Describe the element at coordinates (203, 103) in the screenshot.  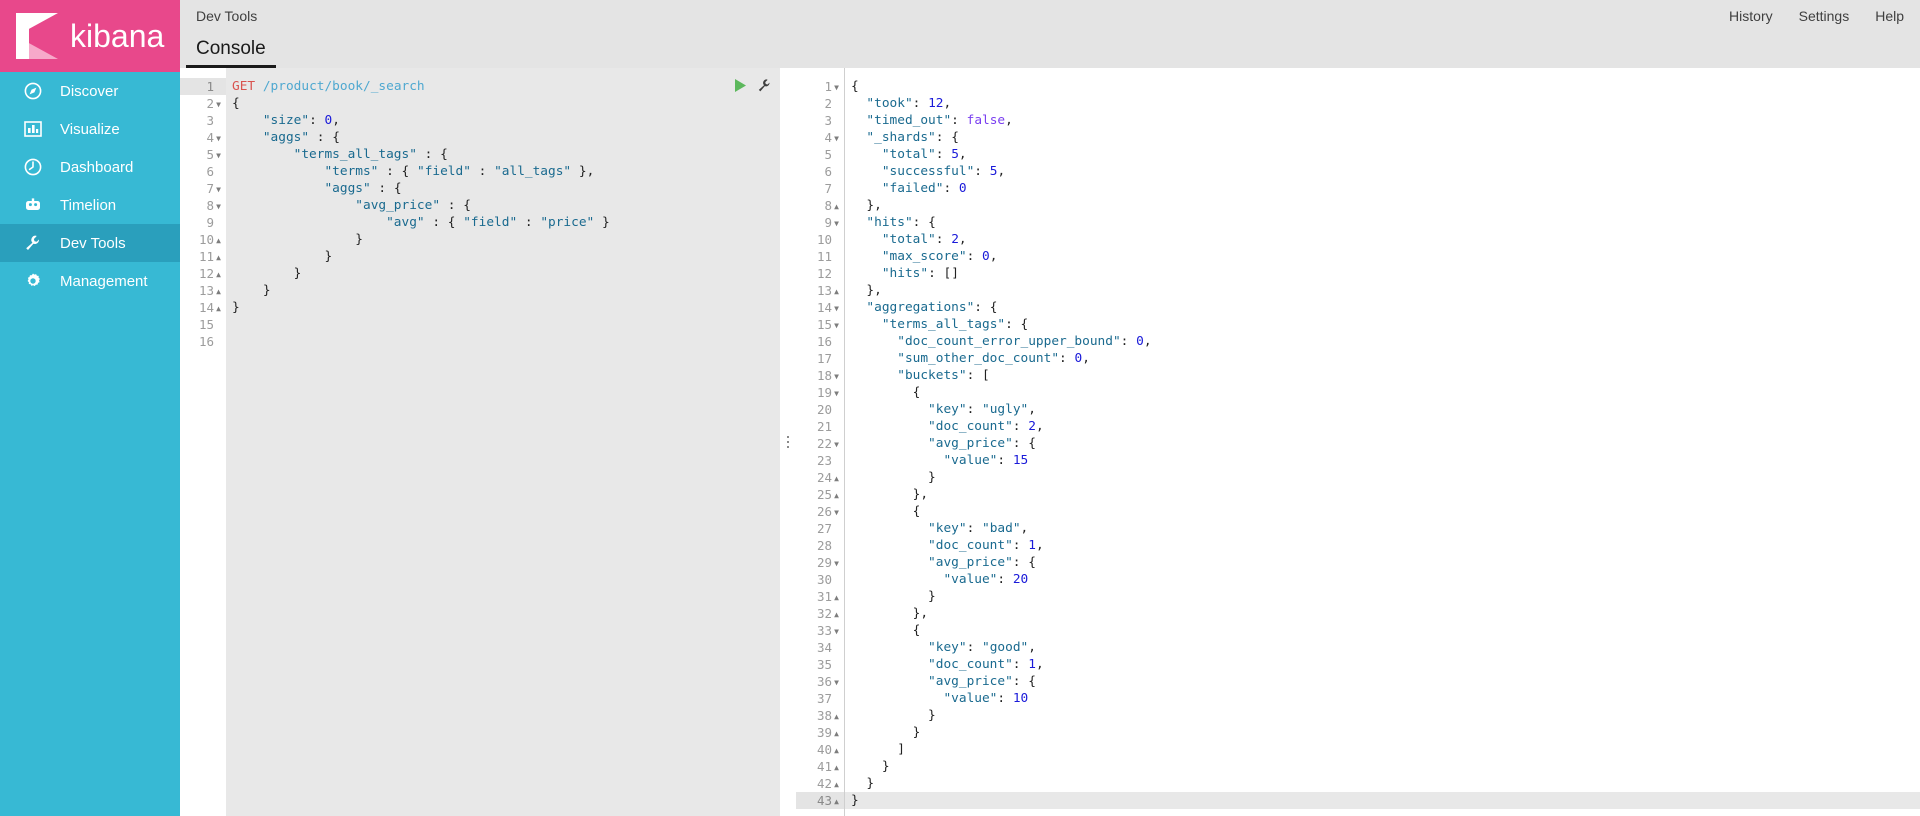
I see `gutter-line: 2▼` at that location.